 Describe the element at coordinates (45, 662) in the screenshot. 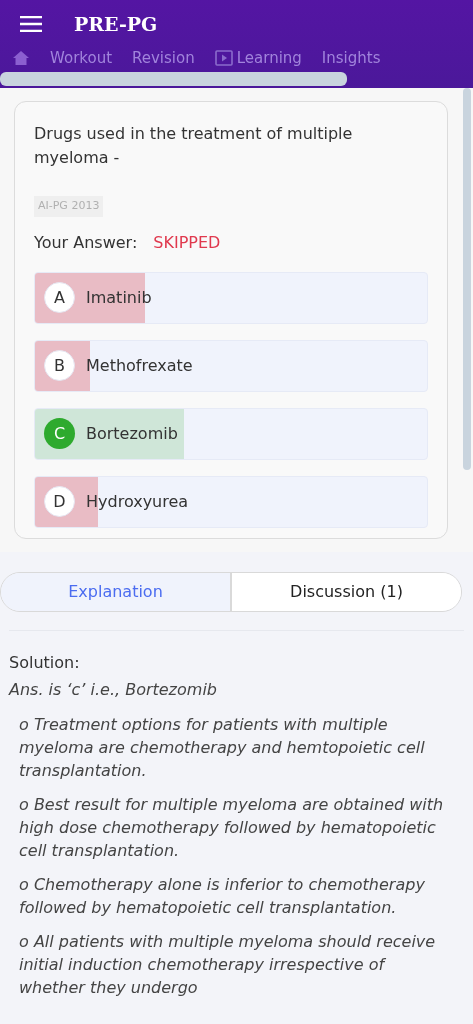

I see `solution-heading: Solution:` at that location.